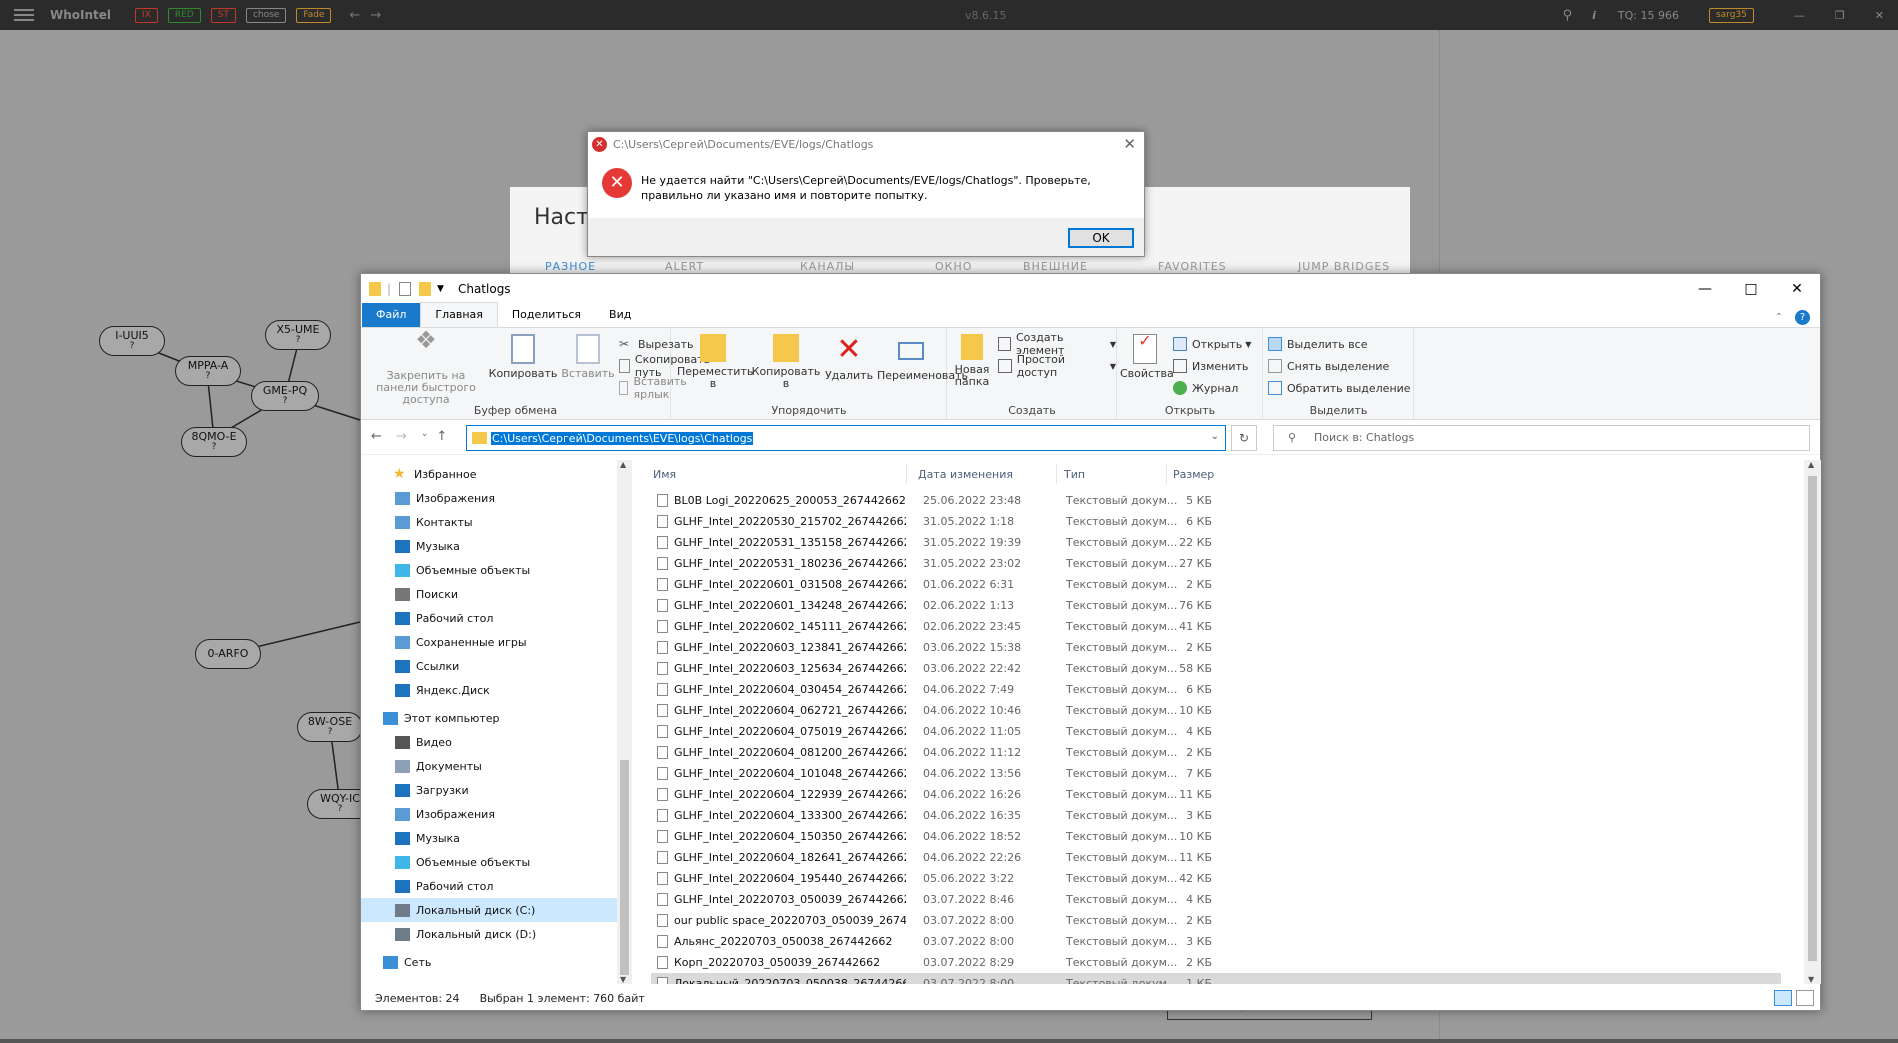 This screenshot has height=1043, width=1898. I want to click on paste-button: Вставить, so click(588, 357).